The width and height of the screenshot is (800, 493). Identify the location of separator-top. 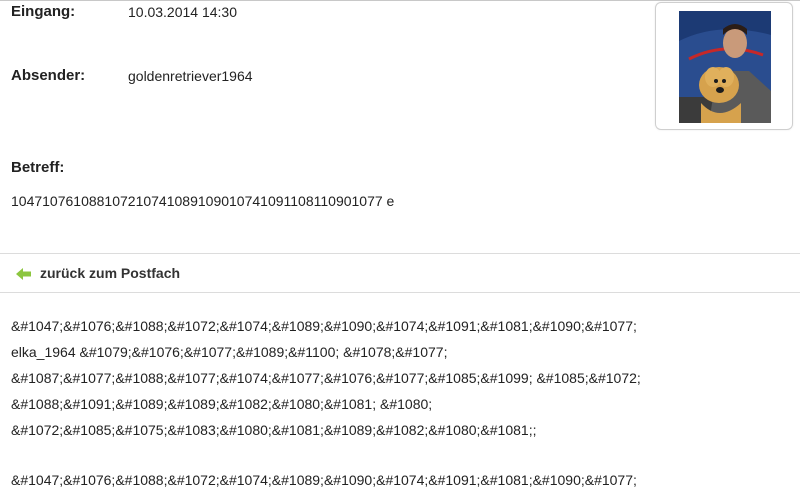
(400, 253).